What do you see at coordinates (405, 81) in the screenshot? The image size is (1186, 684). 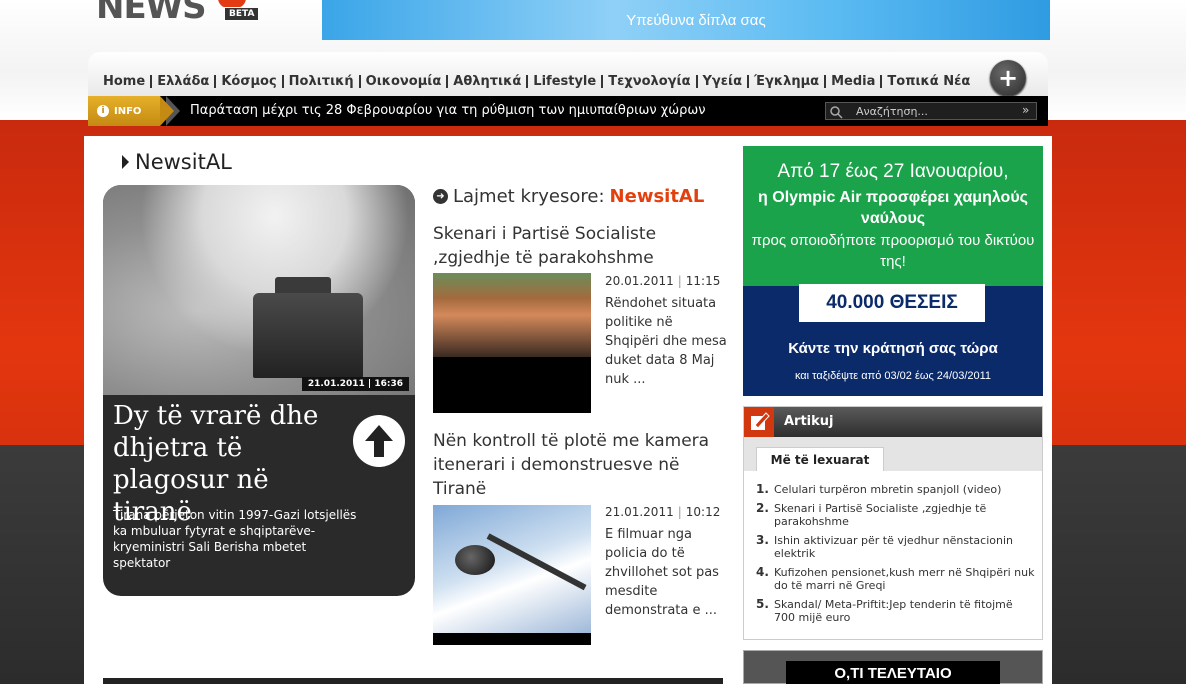 I see `nav-item-economy: Οικονομία` at bounding box center [405, 81].